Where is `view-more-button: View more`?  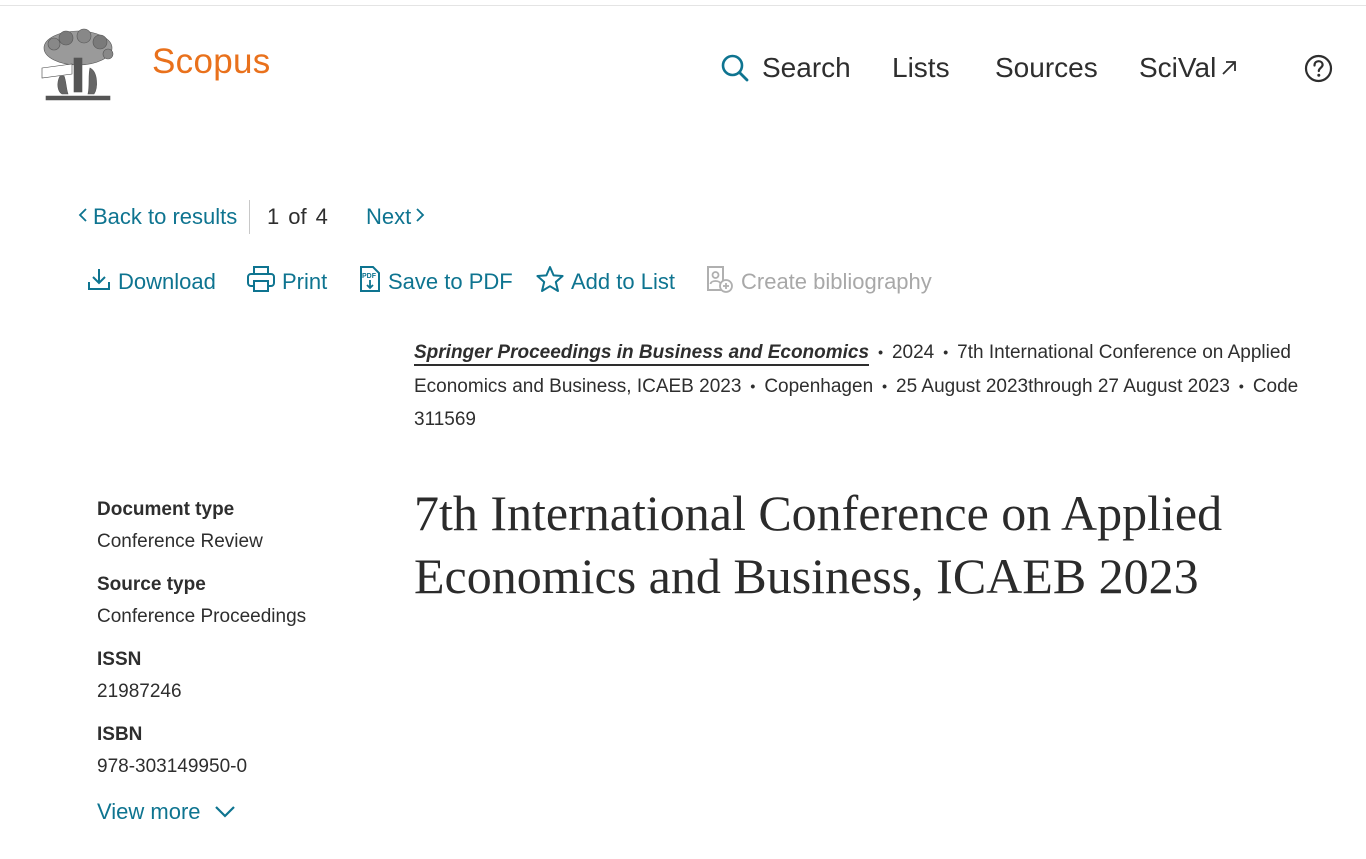
view-more-button: View more is located at coordinates (167, 812).